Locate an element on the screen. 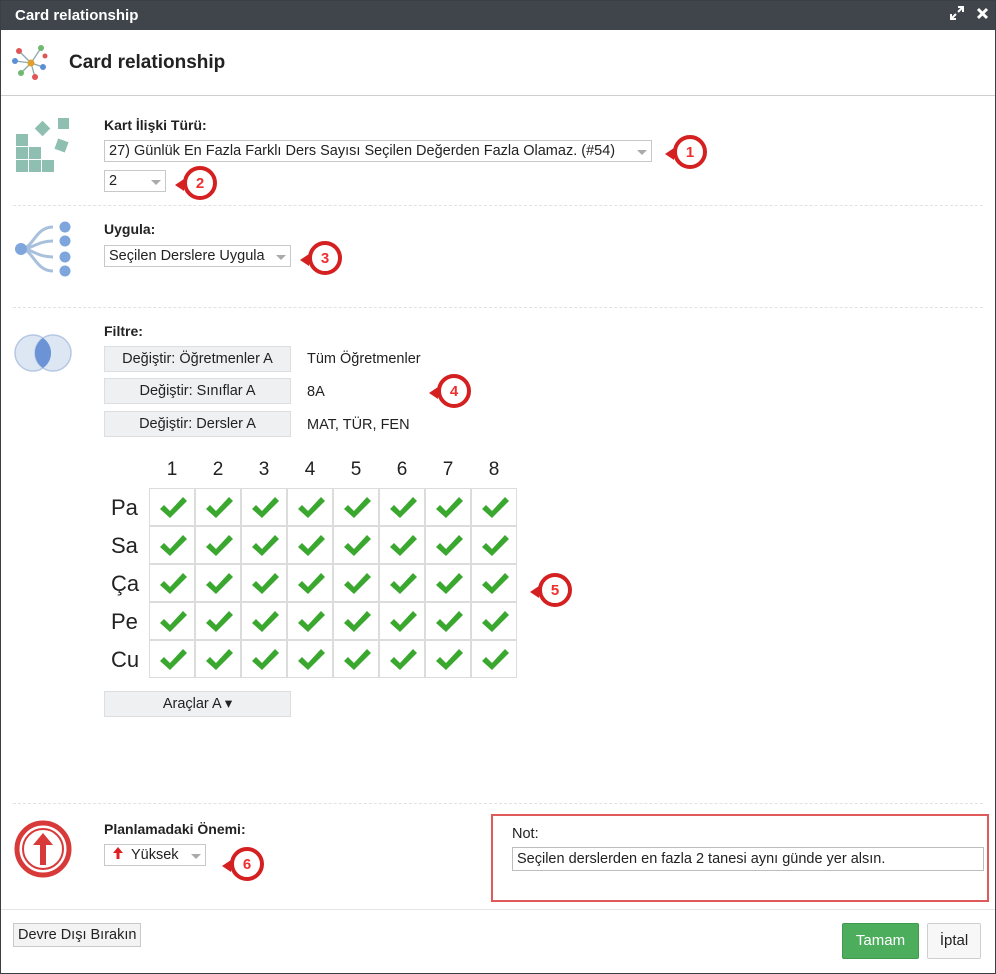  grid-column-header: 6 is located at coordinates (402, 470).